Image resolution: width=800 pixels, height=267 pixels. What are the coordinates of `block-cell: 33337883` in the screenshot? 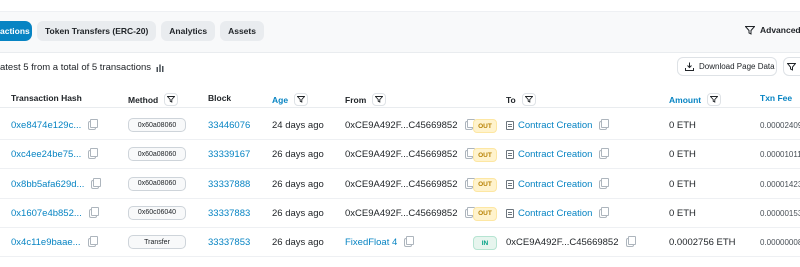 It's located at (229, 213).